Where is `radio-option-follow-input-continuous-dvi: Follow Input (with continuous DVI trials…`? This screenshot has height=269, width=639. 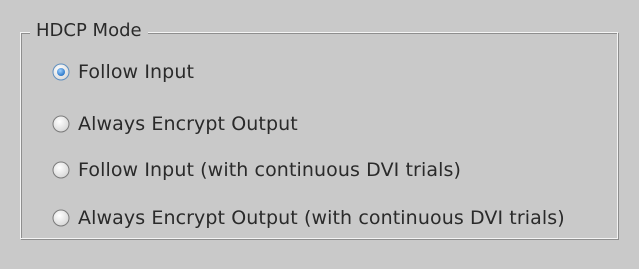 radio-option-follow-input-continuous-dvi: Follow Input (with continuous DVI trials… is located at coordinates (256, 170).